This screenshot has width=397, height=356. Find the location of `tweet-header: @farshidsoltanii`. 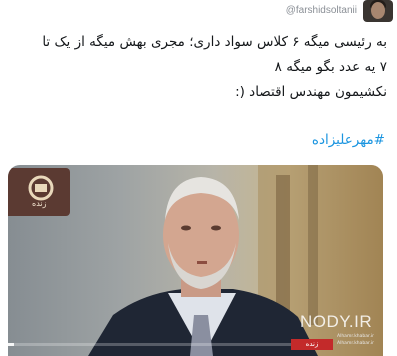

tweet-header: @farshidsoltanii is located at coordinates (198, 13).